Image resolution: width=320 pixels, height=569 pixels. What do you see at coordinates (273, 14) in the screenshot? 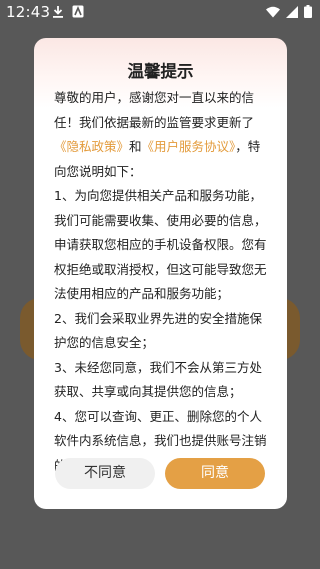
I see `wifi-icon` at bounding box center [273, 14].